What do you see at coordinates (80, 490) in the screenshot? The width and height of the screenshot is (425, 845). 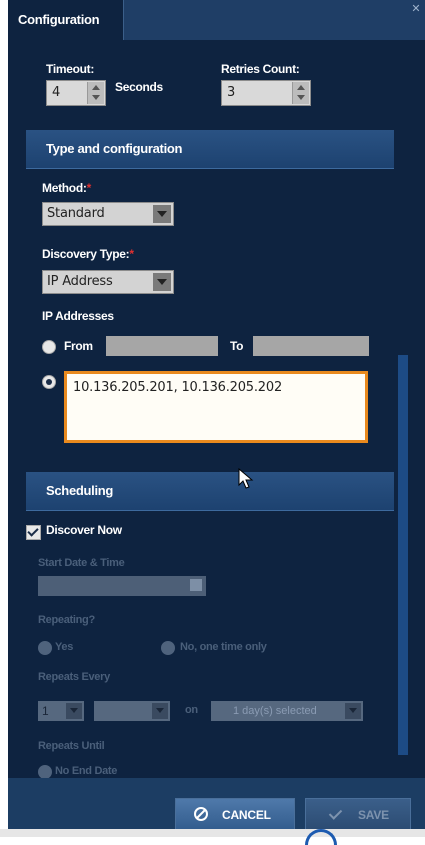 I see `section-title: Scheduling` at bounding box center [80, 490].